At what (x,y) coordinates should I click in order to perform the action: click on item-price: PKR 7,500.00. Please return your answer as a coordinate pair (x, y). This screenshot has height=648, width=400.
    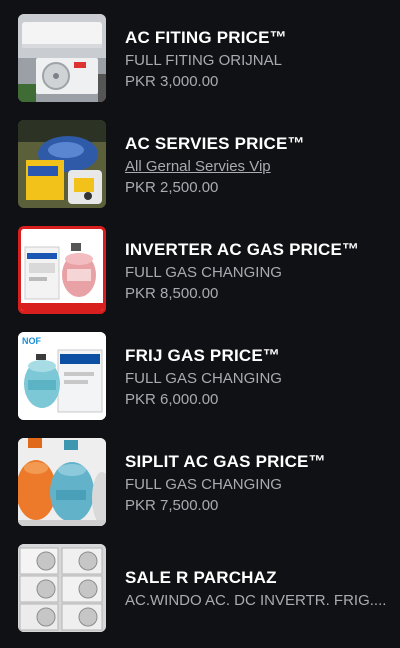
    Looking at the image, I should click on (172, 505).